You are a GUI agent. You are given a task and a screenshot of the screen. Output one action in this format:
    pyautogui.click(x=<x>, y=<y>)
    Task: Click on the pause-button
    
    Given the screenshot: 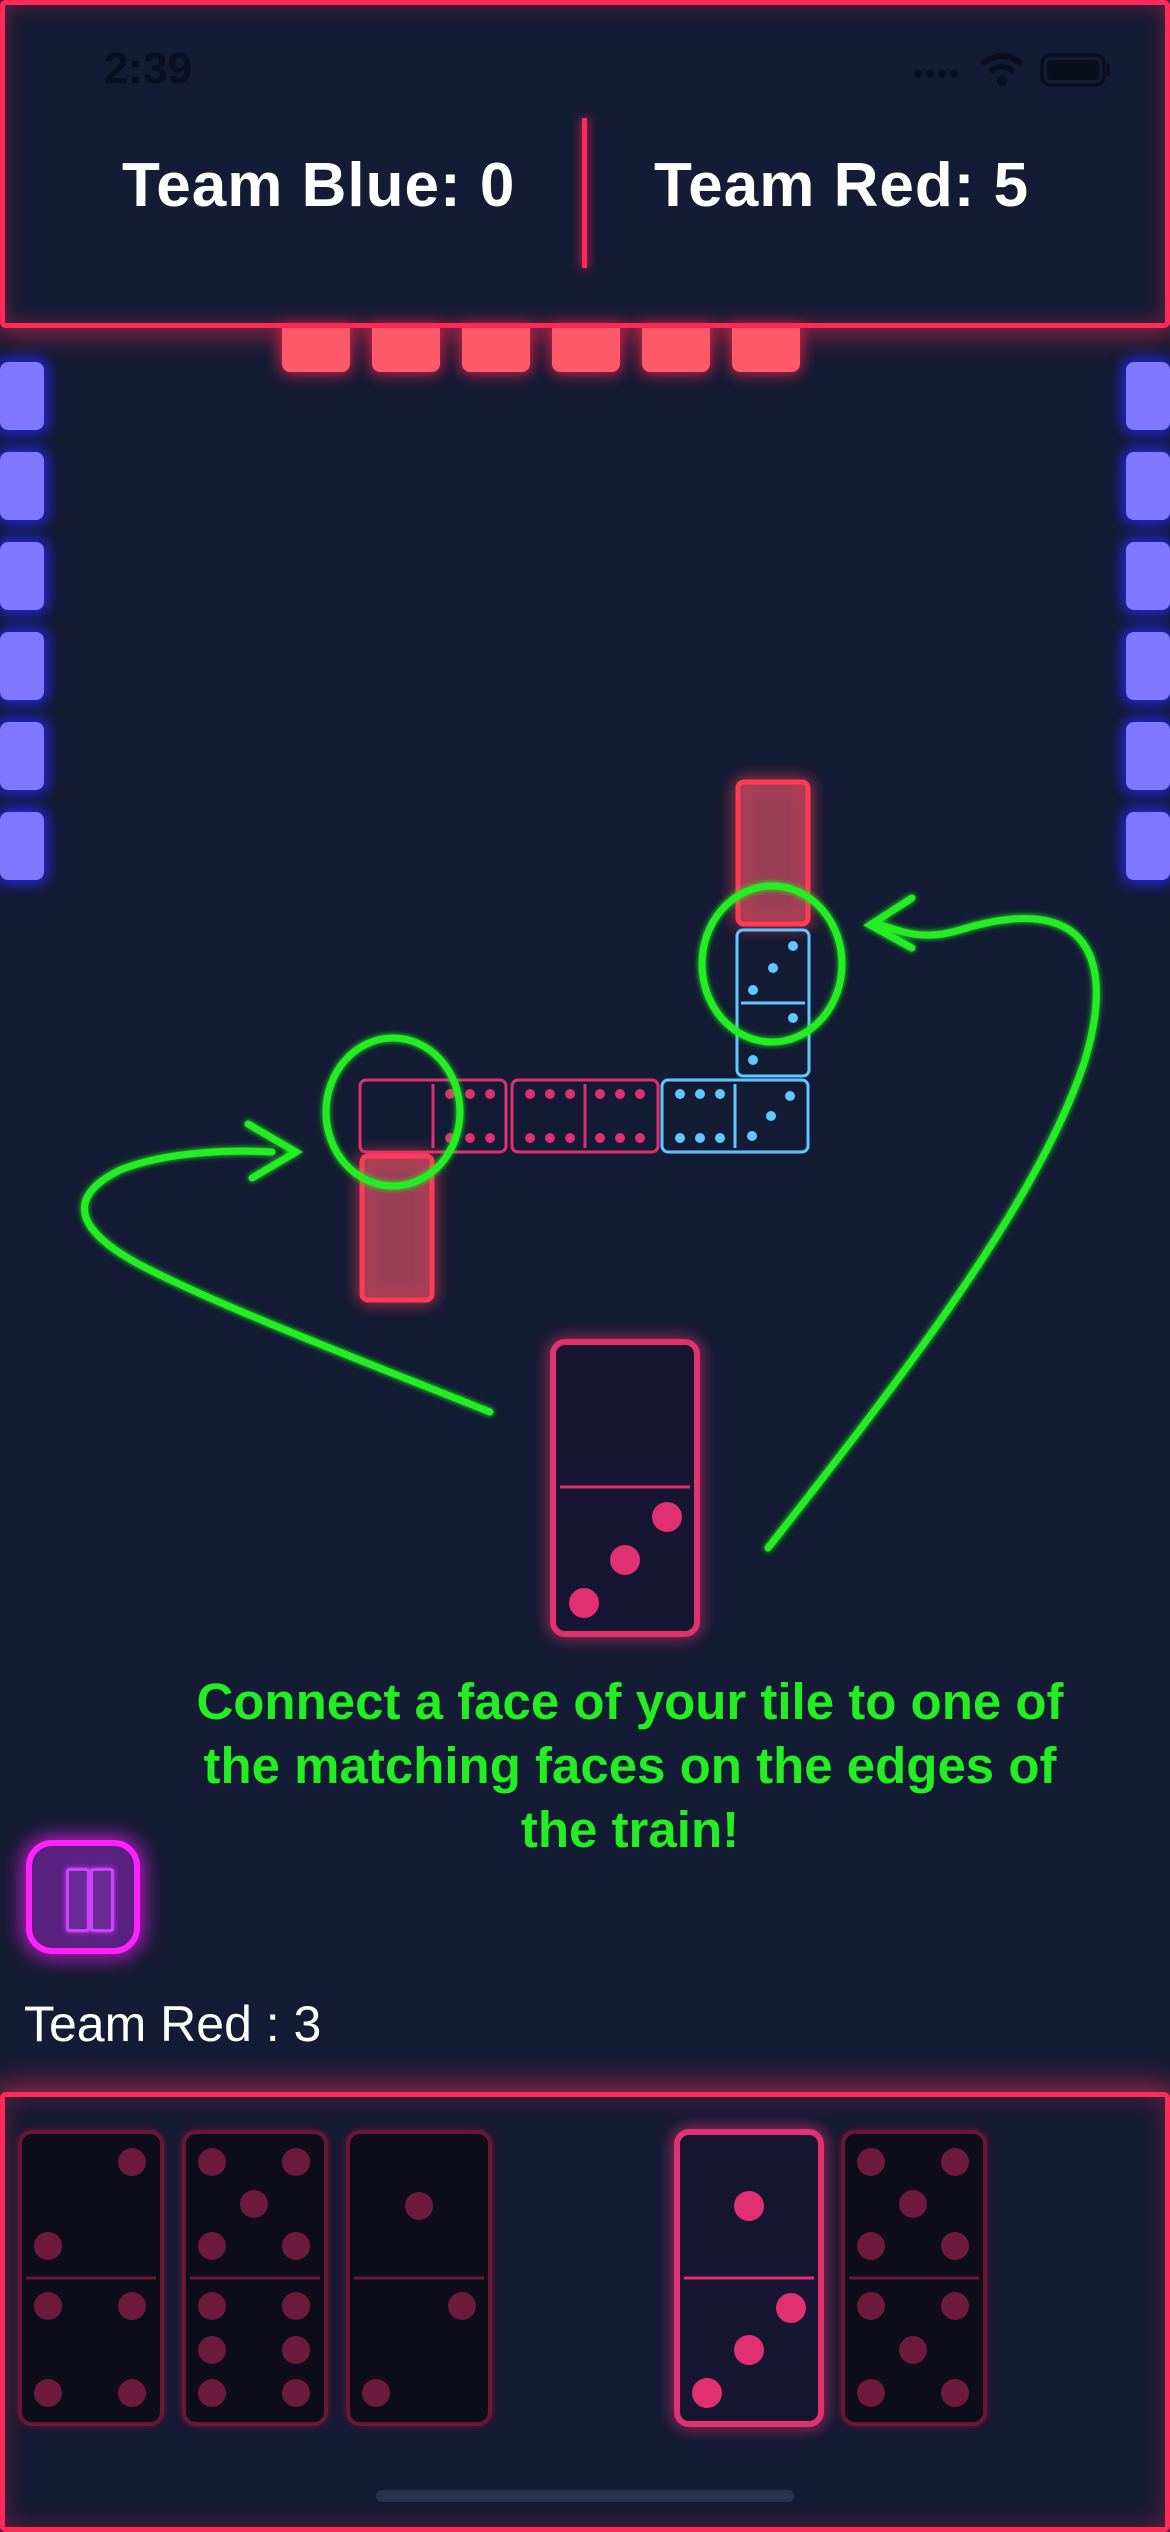 What is the action you would take?
    pyautogui.click(x=83, y=1897)
    